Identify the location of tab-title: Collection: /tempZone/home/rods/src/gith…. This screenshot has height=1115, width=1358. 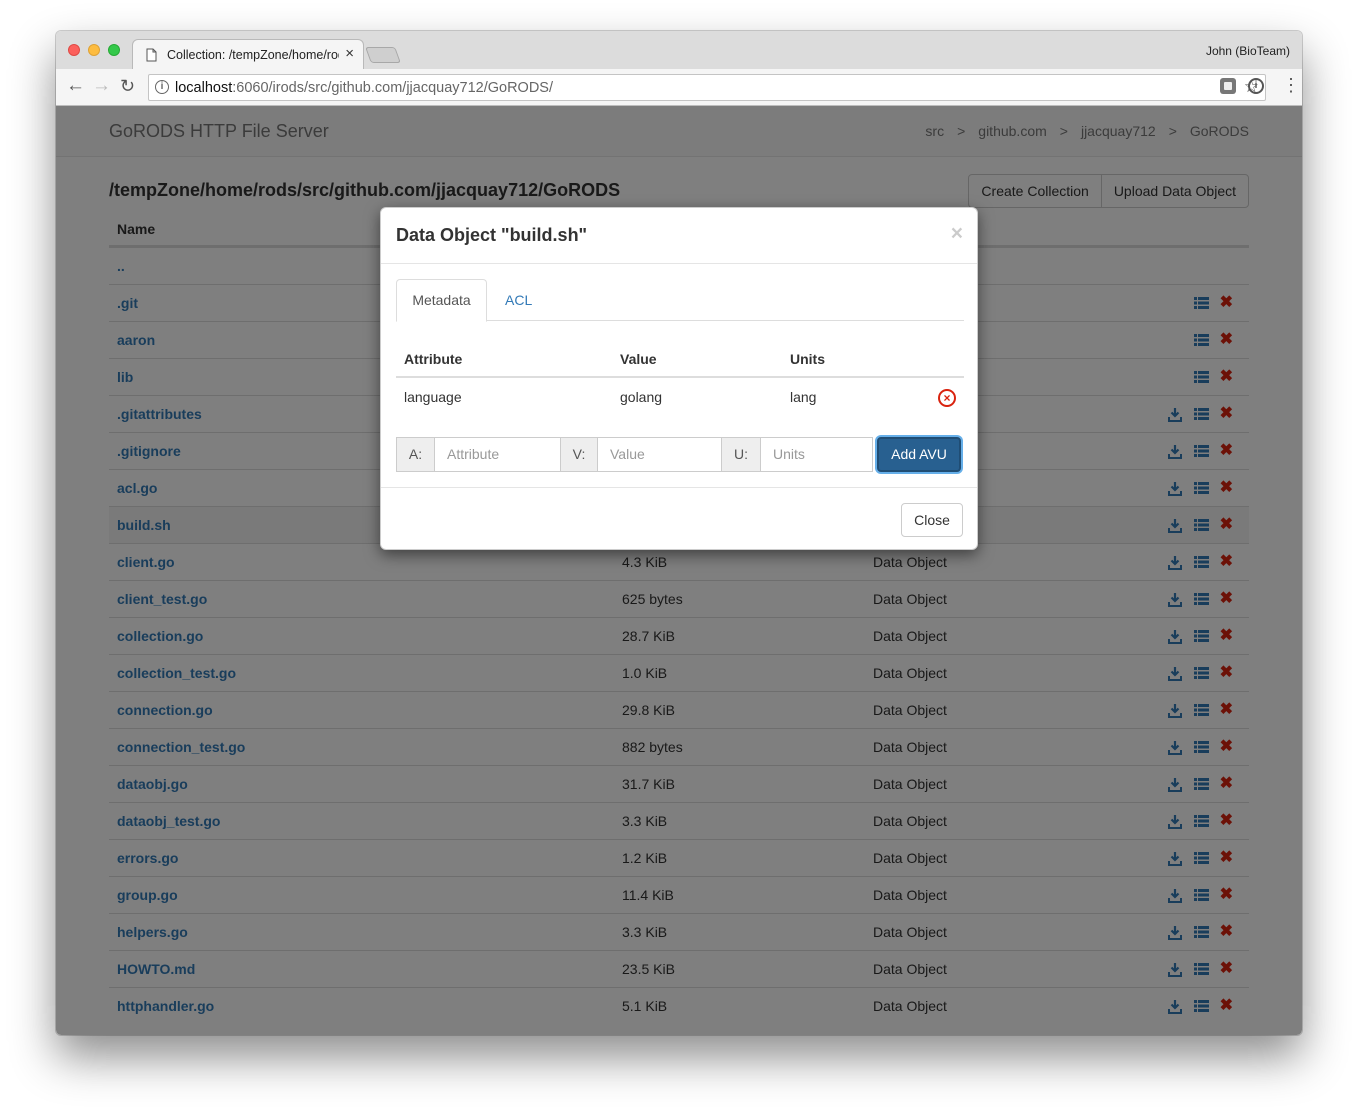
(253, 55).